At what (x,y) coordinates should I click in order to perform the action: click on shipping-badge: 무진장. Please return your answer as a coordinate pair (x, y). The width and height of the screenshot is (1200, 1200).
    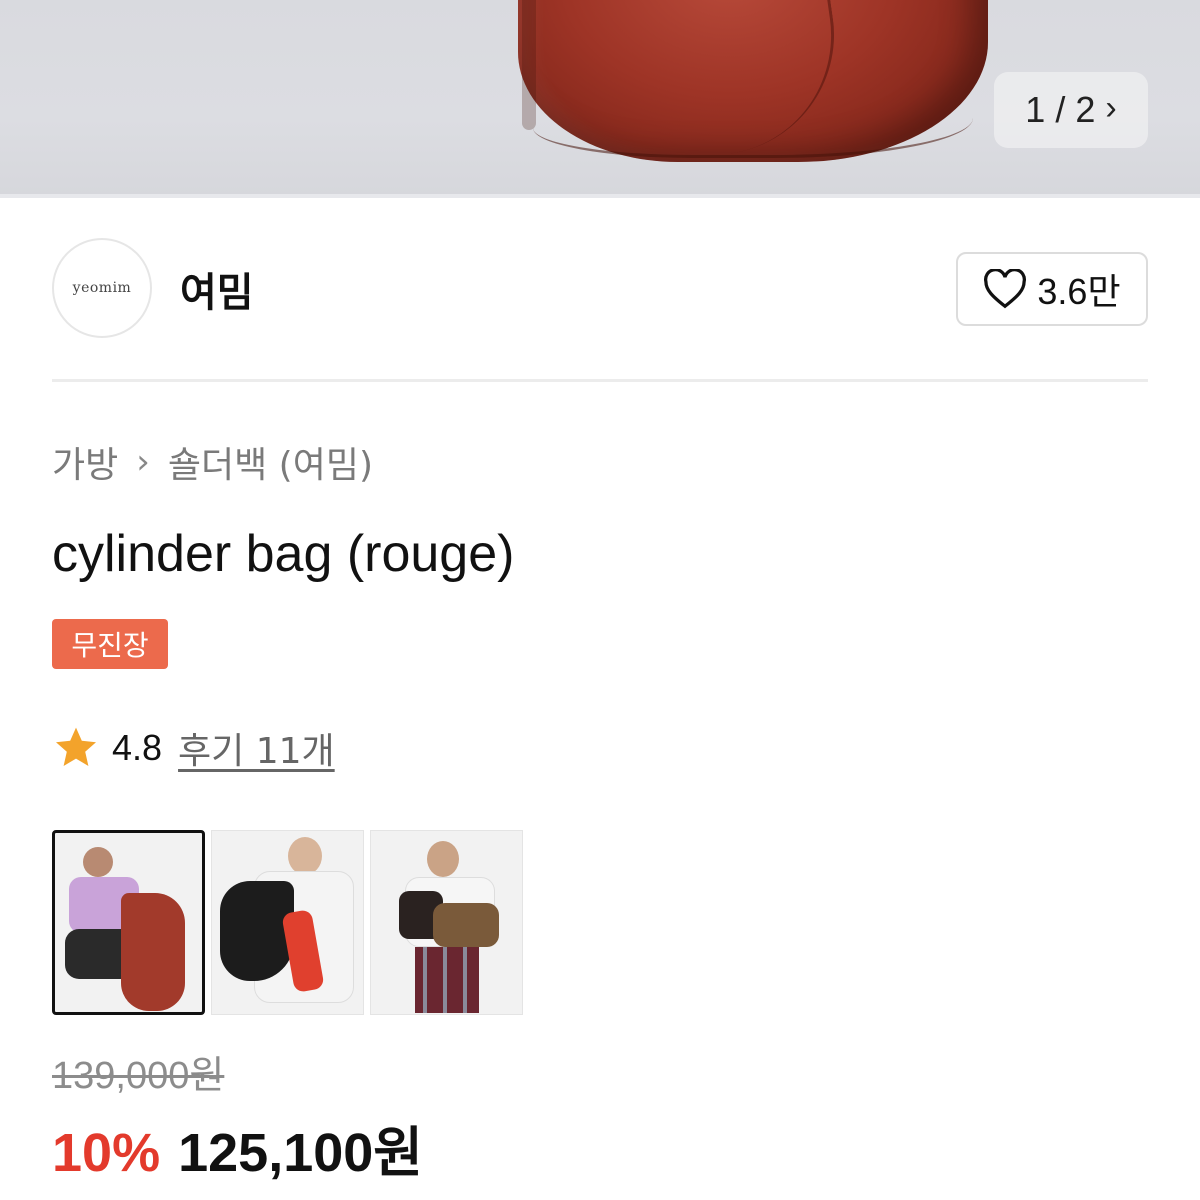
    Looking at the image, I should click on (110, 644).